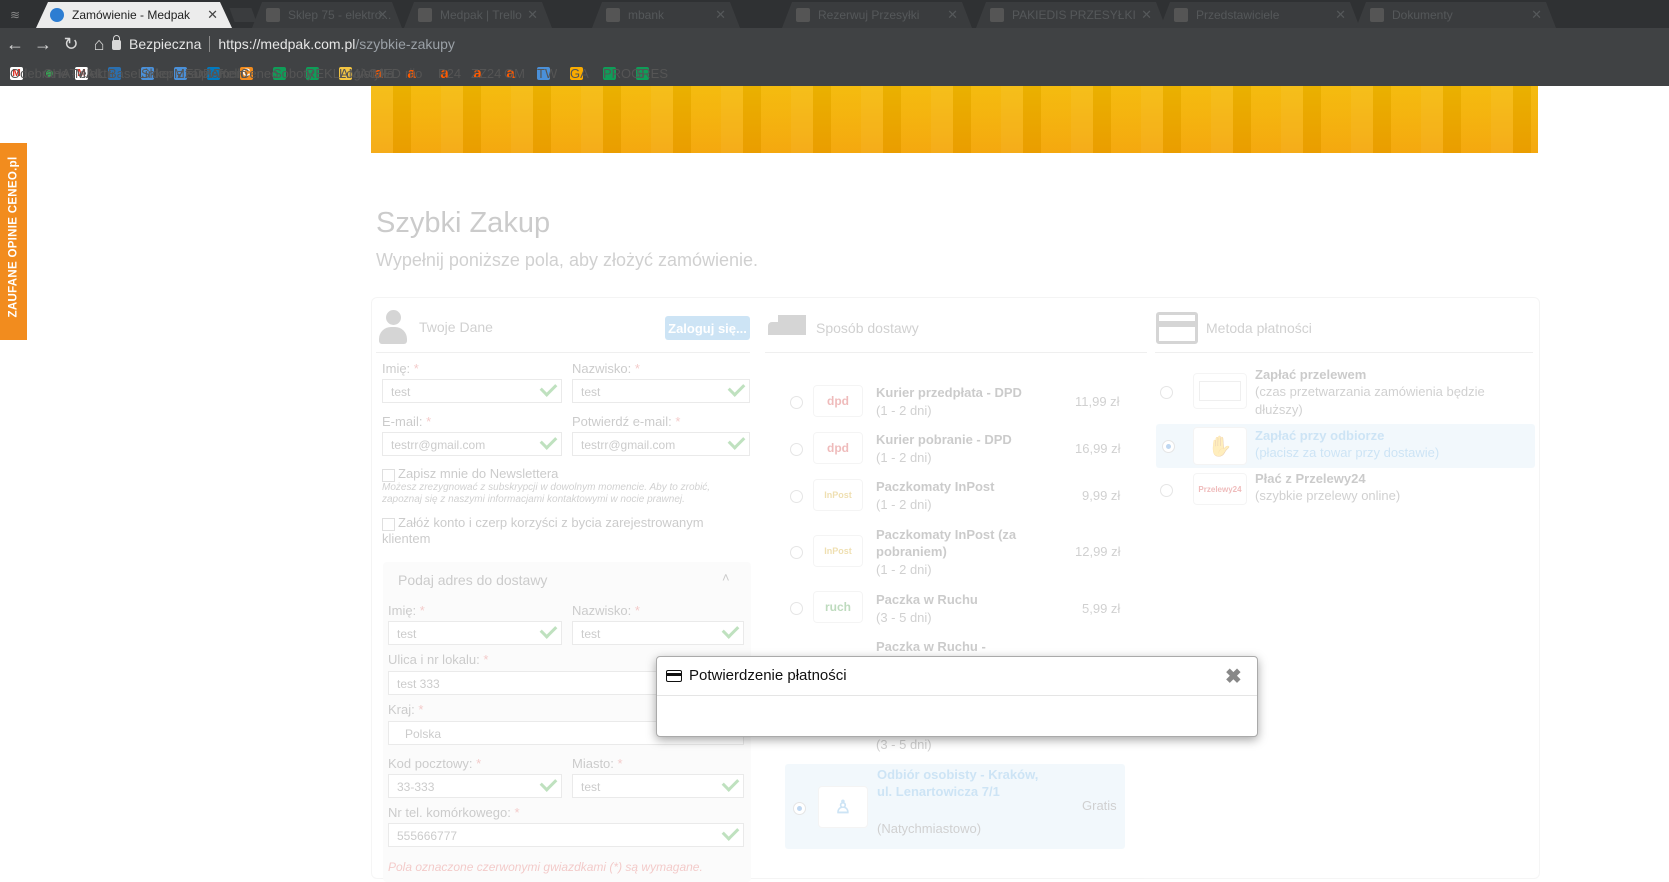  What do you see at coordinates (547, 73) in the screenshot?
I see `bookmark-item: TW` at bounding box center [547, 73].